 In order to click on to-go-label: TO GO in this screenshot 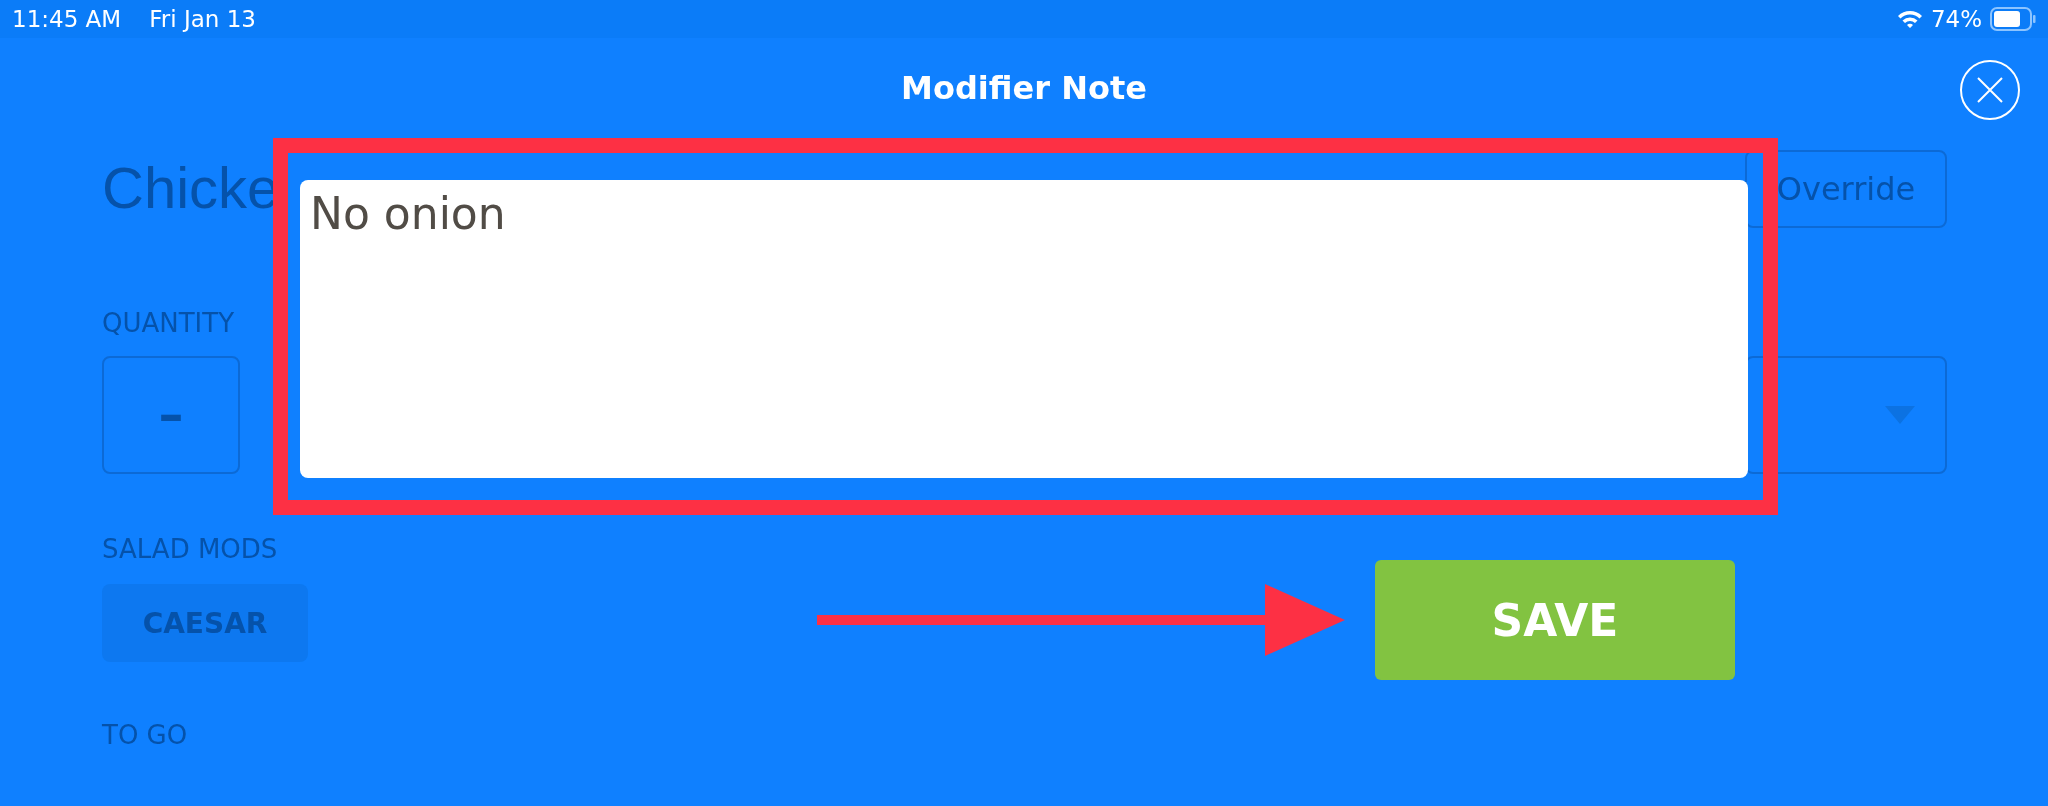, I will do `click(145, 735)`.